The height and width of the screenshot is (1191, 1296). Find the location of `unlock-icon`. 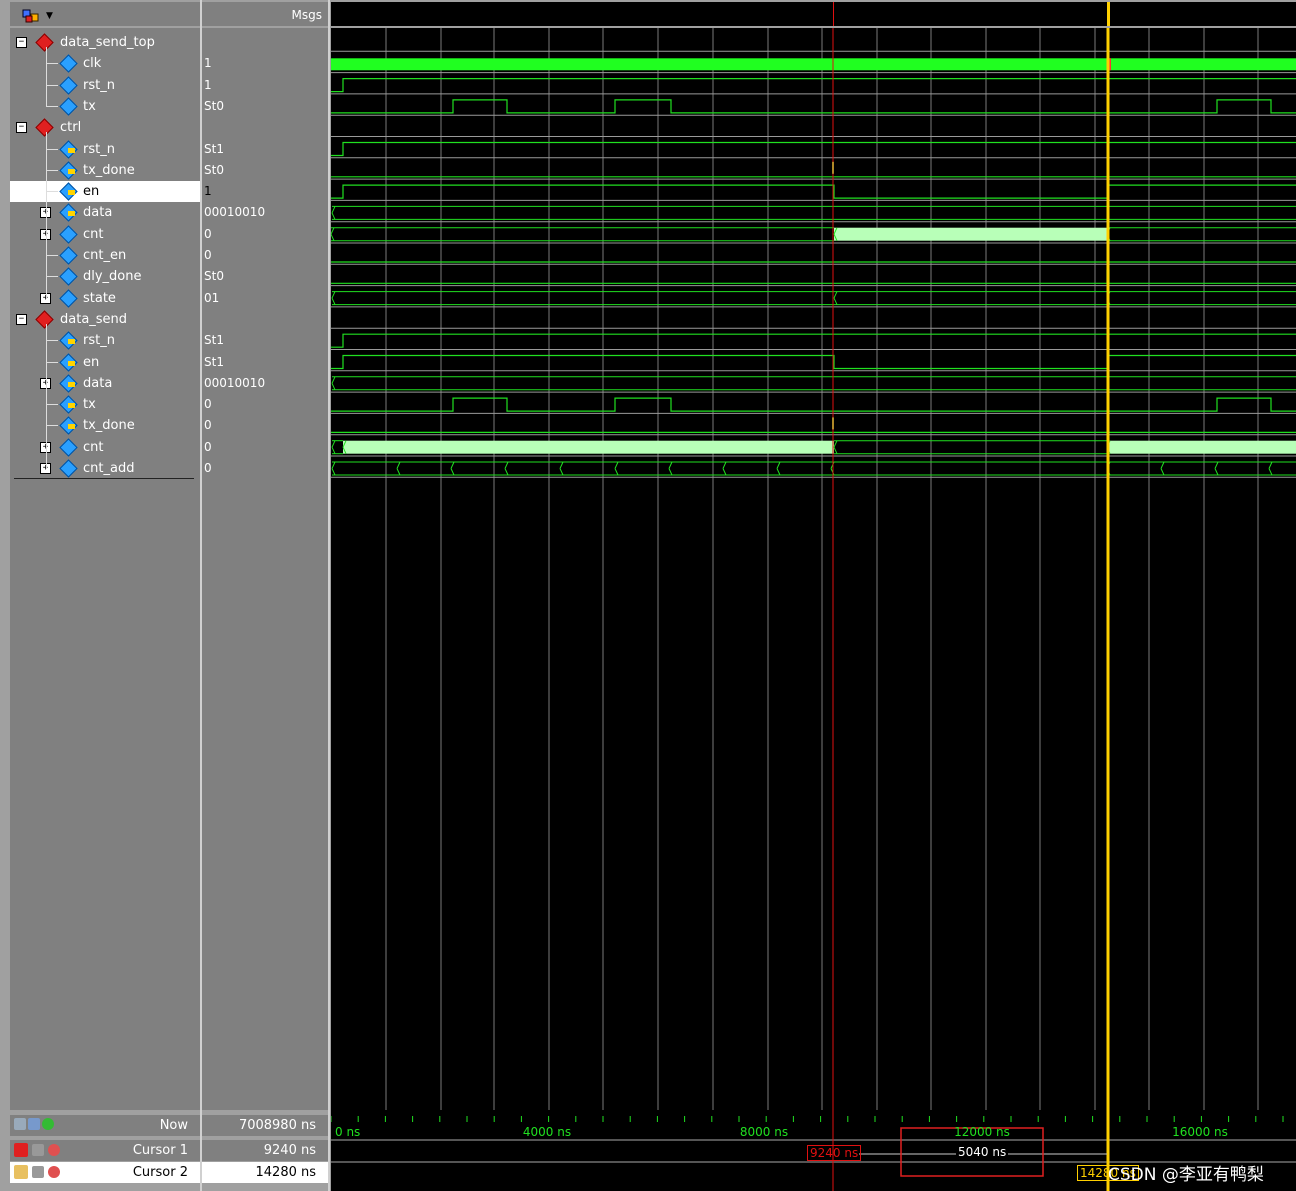

unlock-icon is located at coordinates (21, 1172).